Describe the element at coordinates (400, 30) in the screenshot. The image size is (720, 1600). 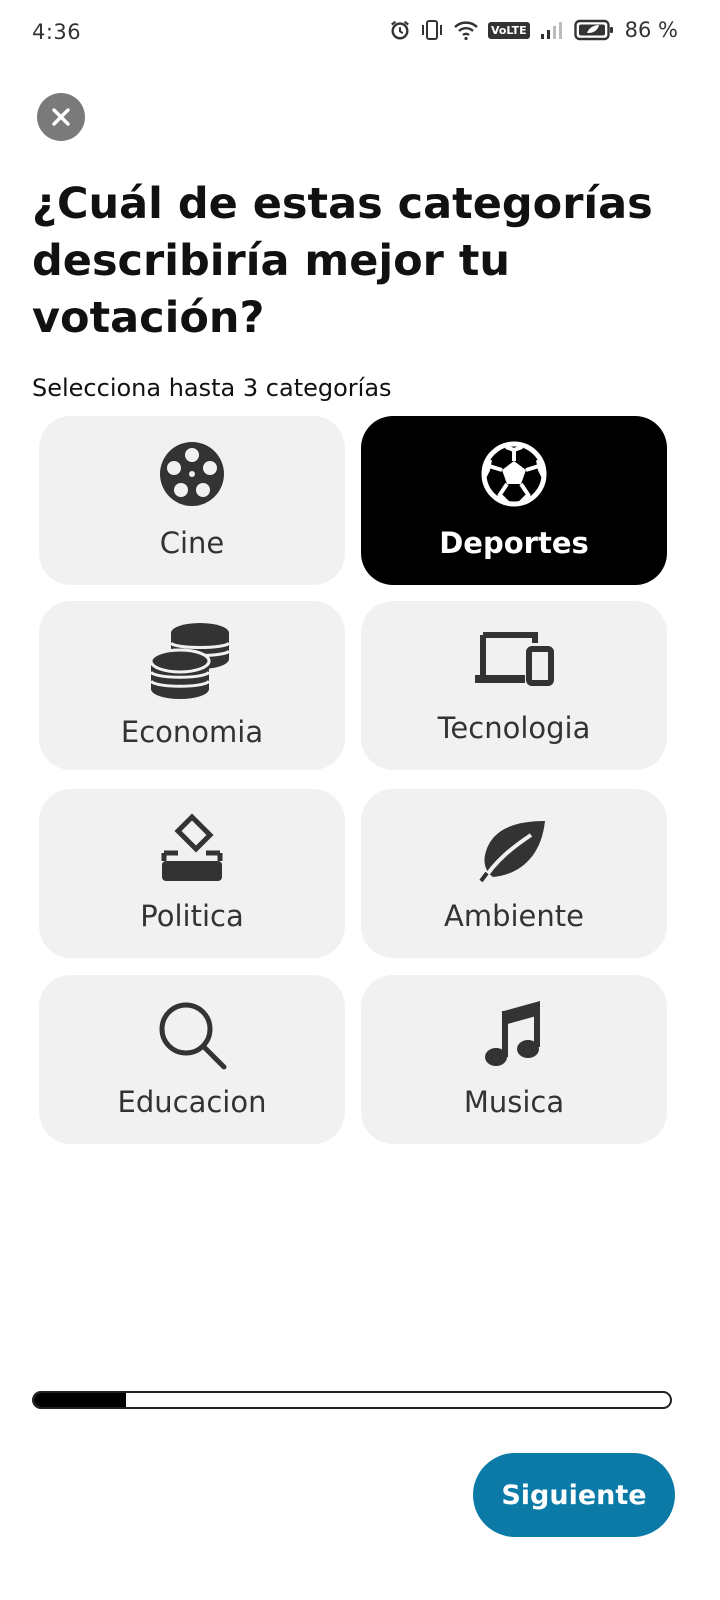
I see `alarm-icon` at that location.